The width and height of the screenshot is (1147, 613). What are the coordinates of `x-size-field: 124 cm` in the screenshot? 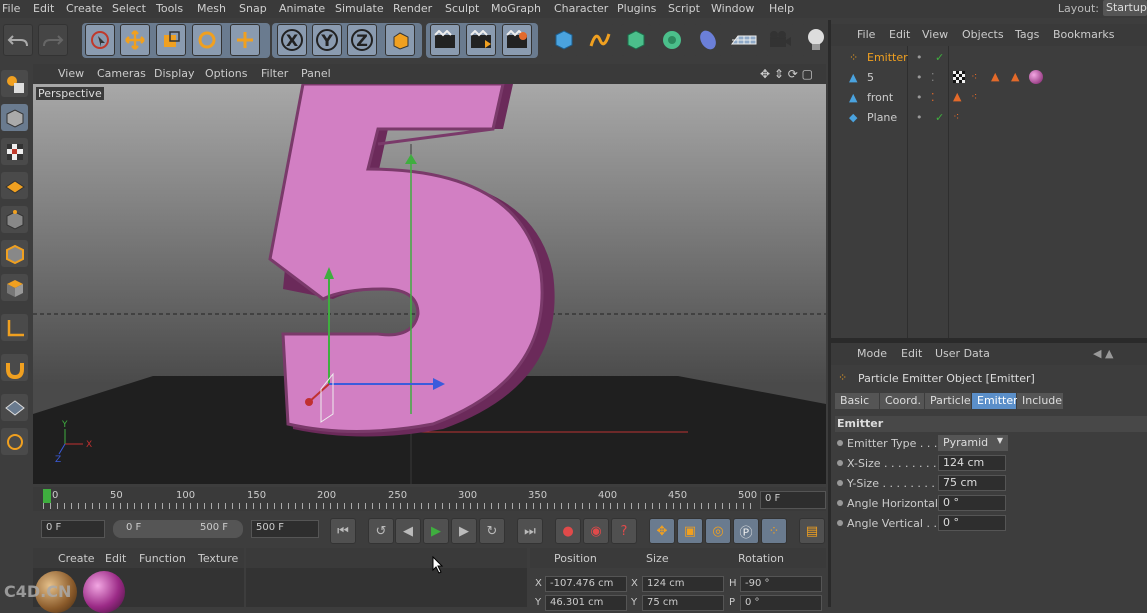 It's located at (972, 463).